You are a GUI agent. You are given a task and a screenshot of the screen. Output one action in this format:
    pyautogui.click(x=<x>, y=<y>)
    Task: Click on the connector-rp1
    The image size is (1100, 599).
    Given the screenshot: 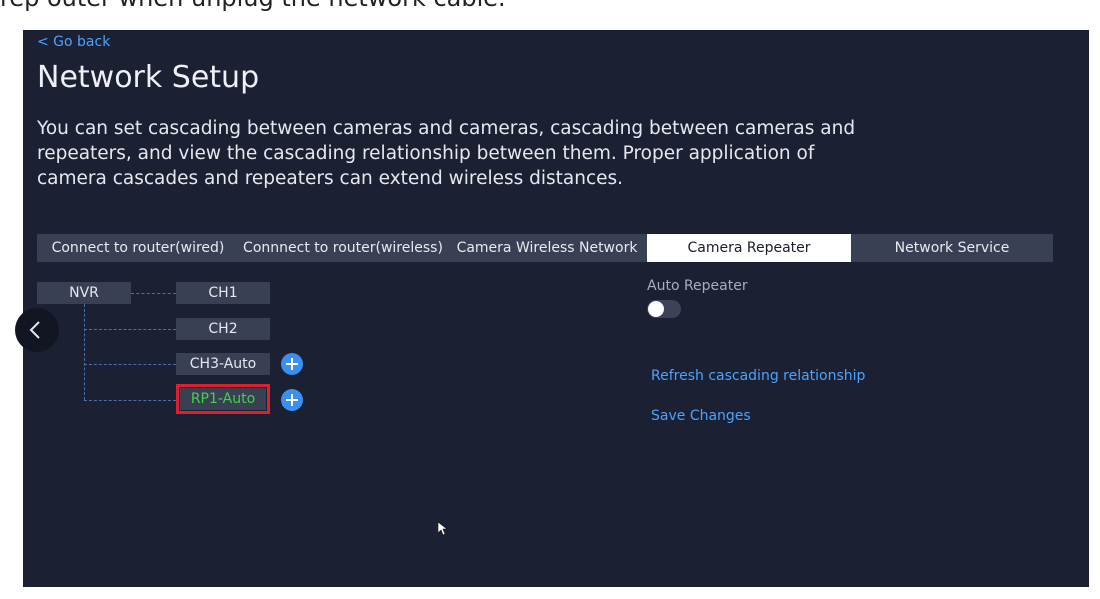 What is the action you would take?
    pyautogui.click(x=130, y=400)
    